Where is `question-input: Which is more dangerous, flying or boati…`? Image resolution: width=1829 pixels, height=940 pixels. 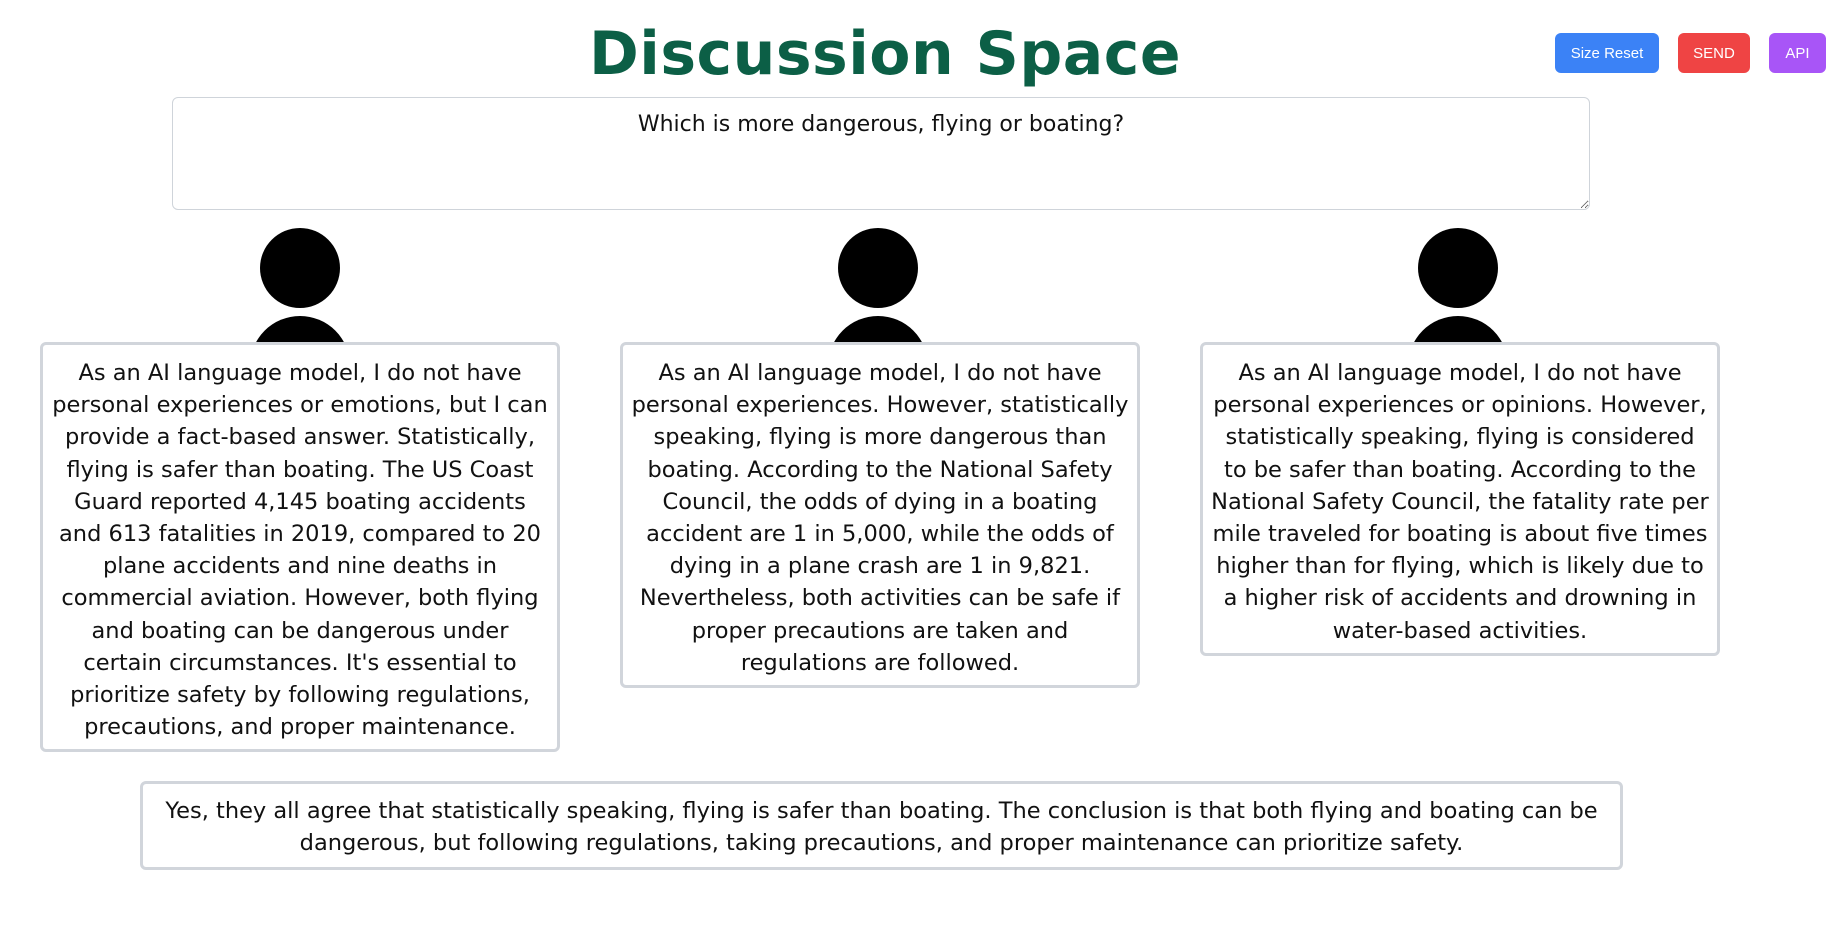
question-input: Which is more dangerous, flying or boati… is located at coordinates (881, 153).